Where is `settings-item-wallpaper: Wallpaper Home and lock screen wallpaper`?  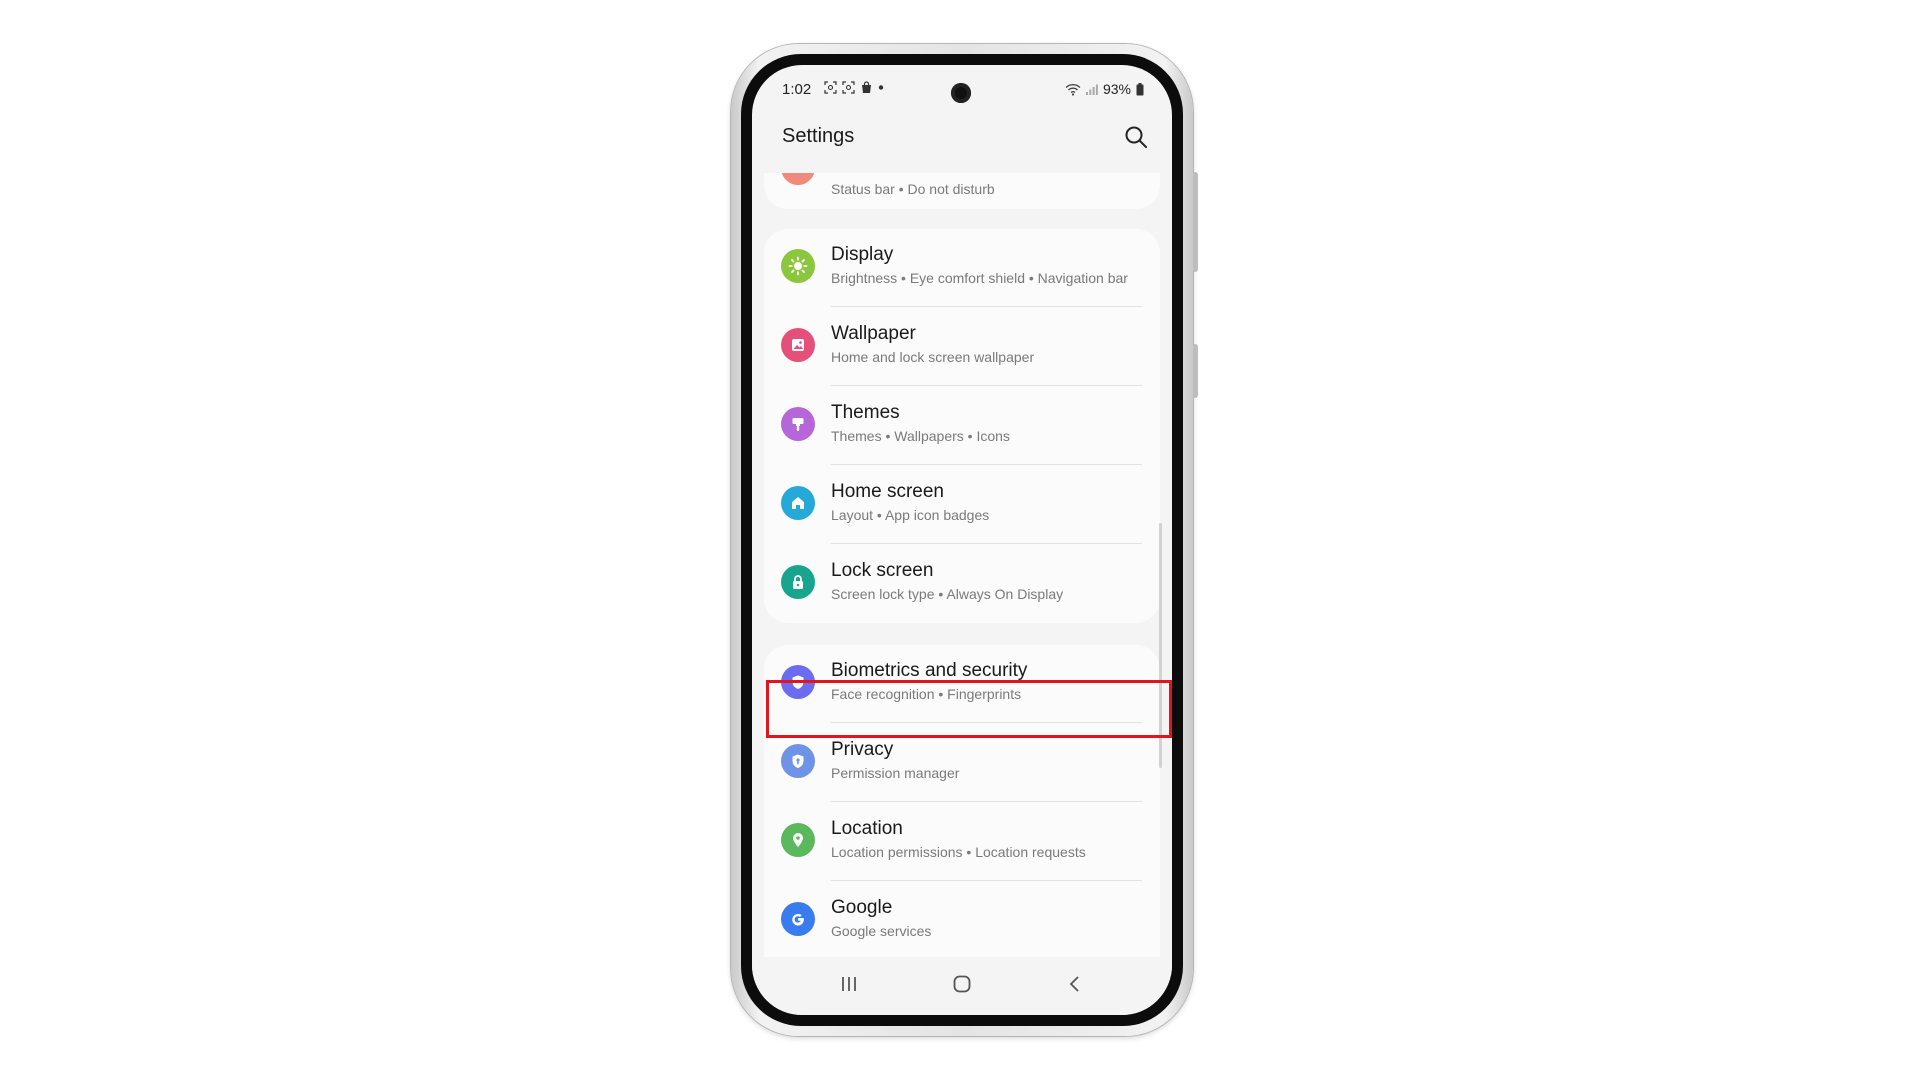 settings-item-wallpaper: Wallpaper Home and lock screen wallpaper is located at coordinates (962, 347).